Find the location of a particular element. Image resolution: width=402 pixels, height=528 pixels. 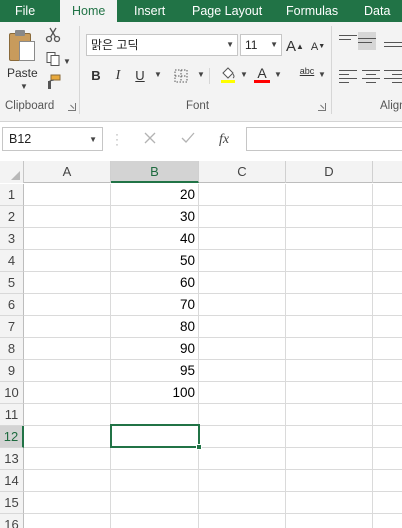

cell-a14 is located at coordinates (67, 481).